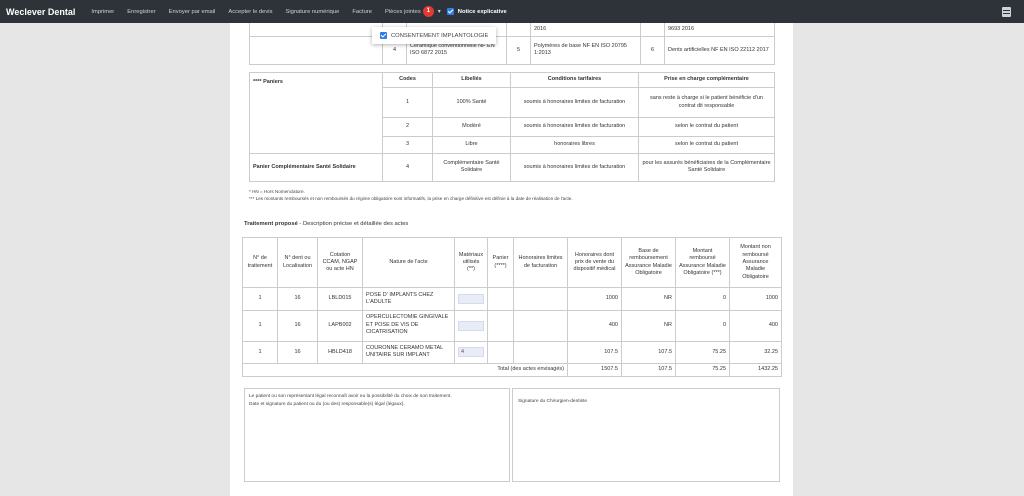 The width and height of the screenshot is (1024, 496). What do you see at coordinates (471, 144) in the screenshot?
I see `table-cell: Libre` at bounding box center [471, 144].